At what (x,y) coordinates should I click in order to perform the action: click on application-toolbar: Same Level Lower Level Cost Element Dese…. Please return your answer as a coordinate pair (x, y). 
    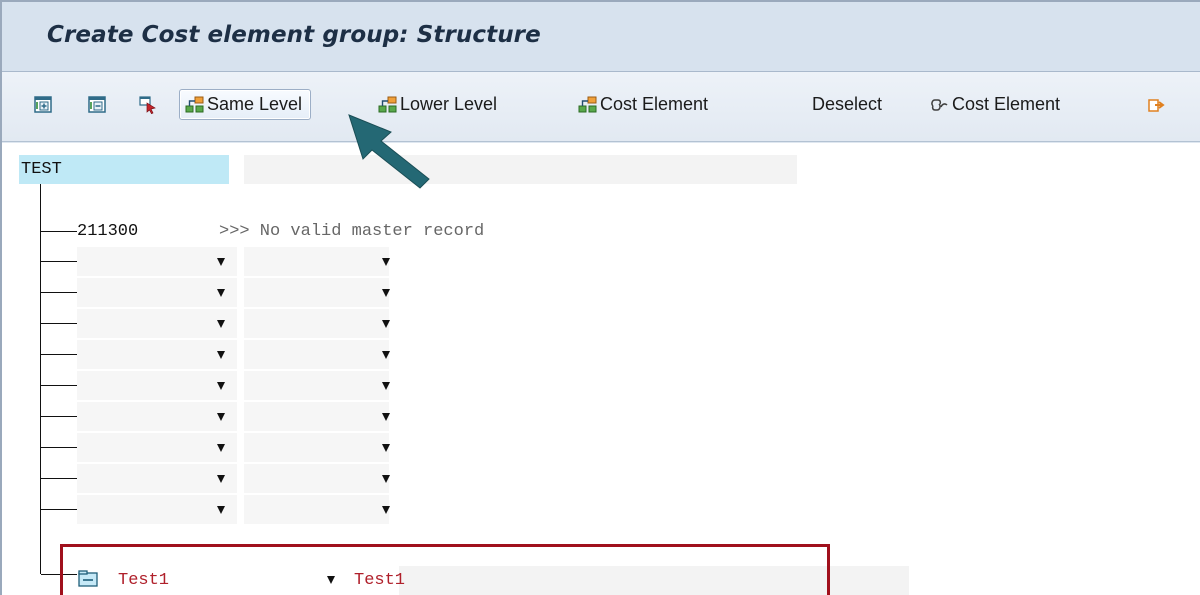
    Looking at the image, I should click on (601, 107).